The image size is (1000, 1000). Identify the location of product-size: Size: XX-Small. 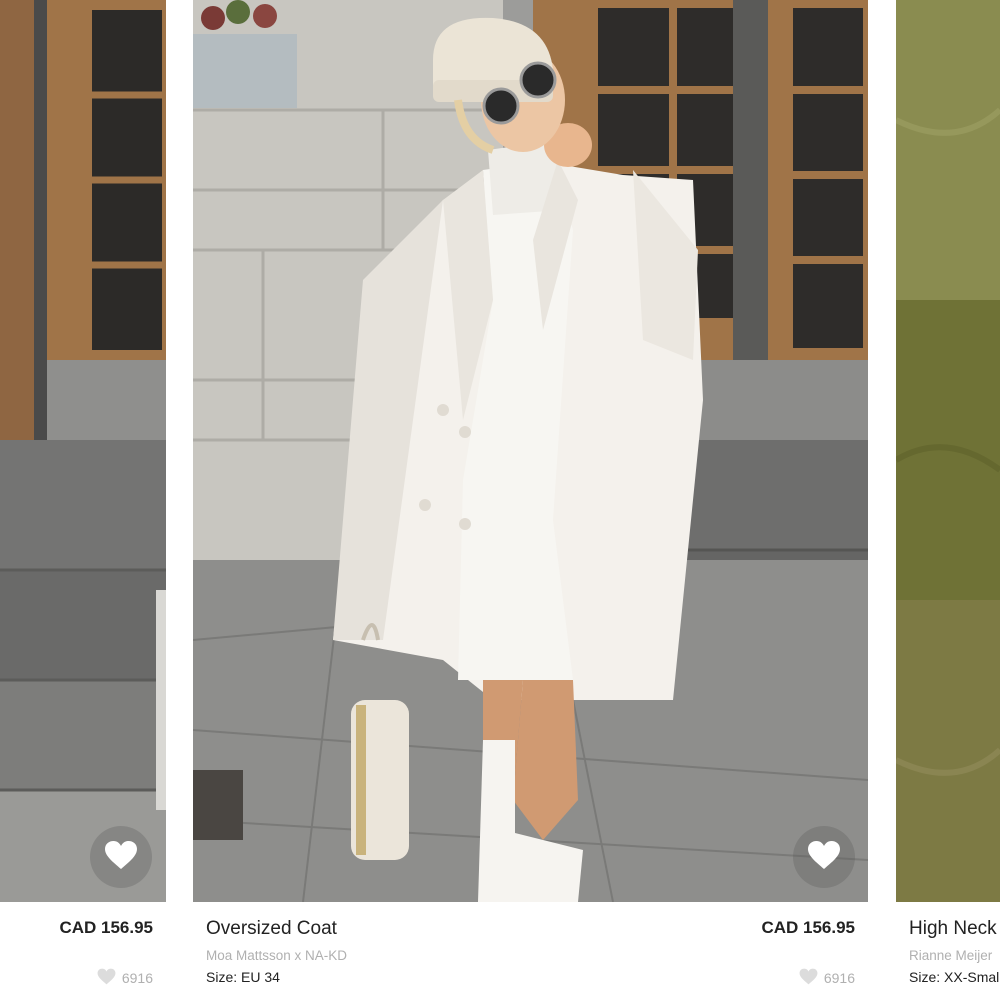
(954, 977).